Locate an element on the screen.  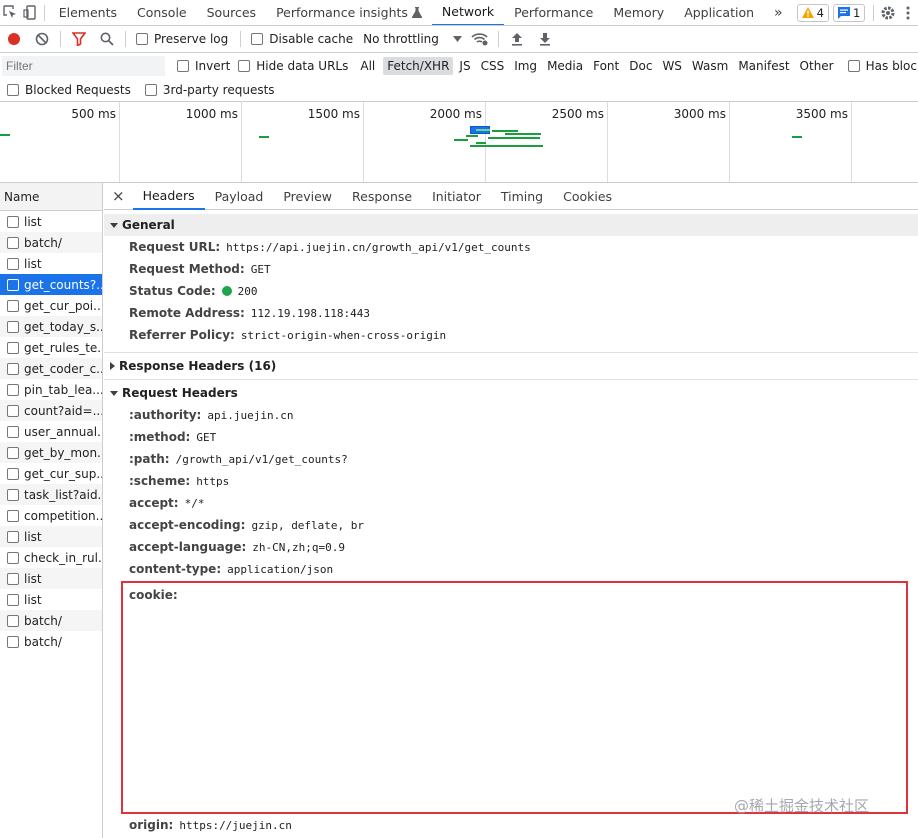
export-har-button is located at coordinates (545, 39).